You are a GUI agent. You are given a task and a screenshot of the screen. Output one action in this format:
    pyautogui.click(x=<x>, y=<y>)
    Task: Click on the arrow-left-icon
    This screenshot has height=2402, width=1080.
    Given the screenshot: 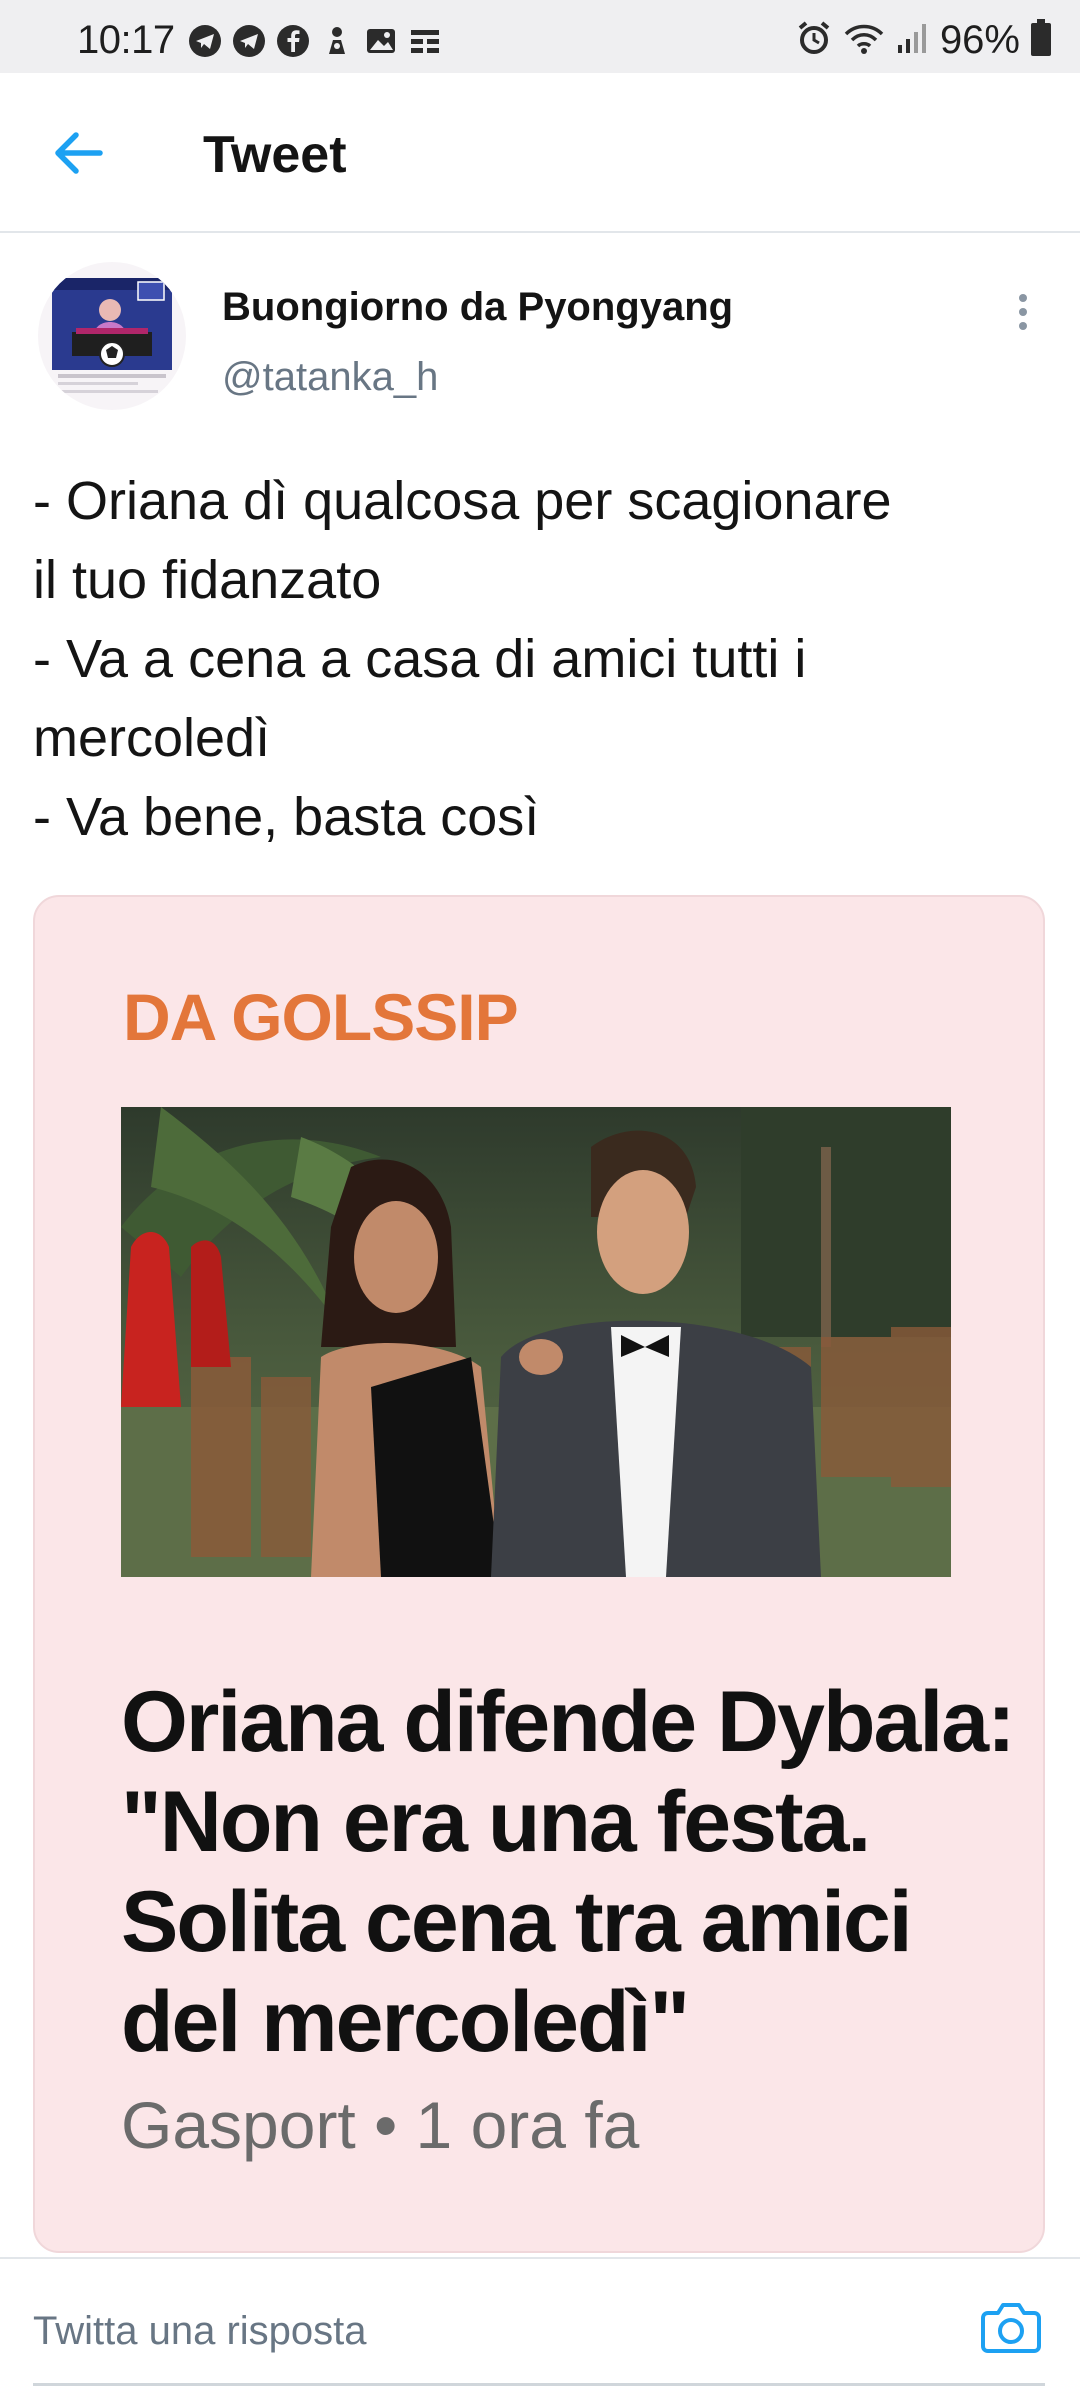 What is the action you would take?
    pyautogui.click(x=79, y=153)
    